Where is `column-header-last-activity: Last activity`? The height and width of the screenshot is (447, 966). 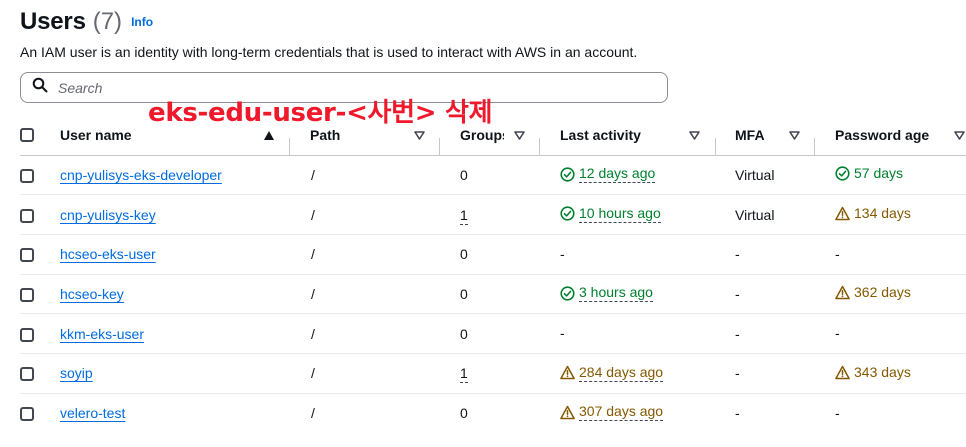
column-header-last-activity: Last activity is located at coordinates (647, 136).